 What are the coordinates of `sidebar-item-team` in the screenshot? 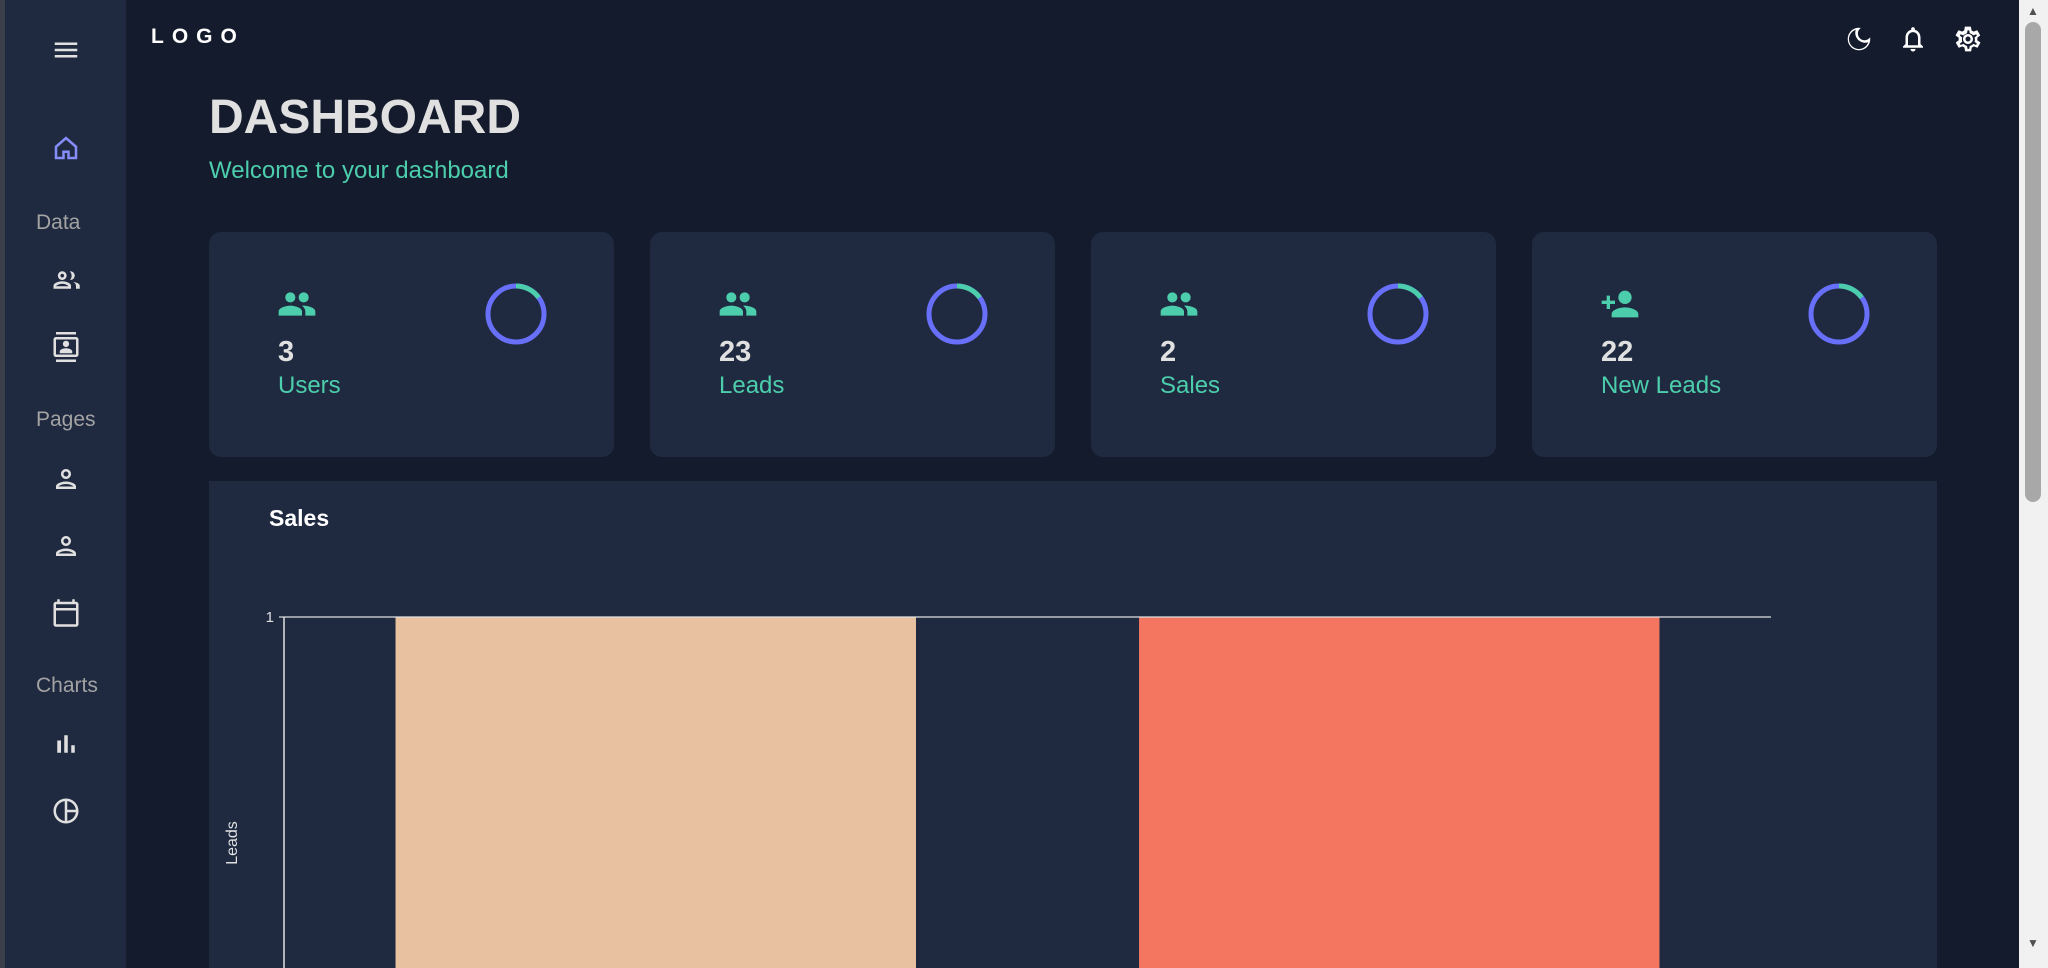 It's located at (65, 280).